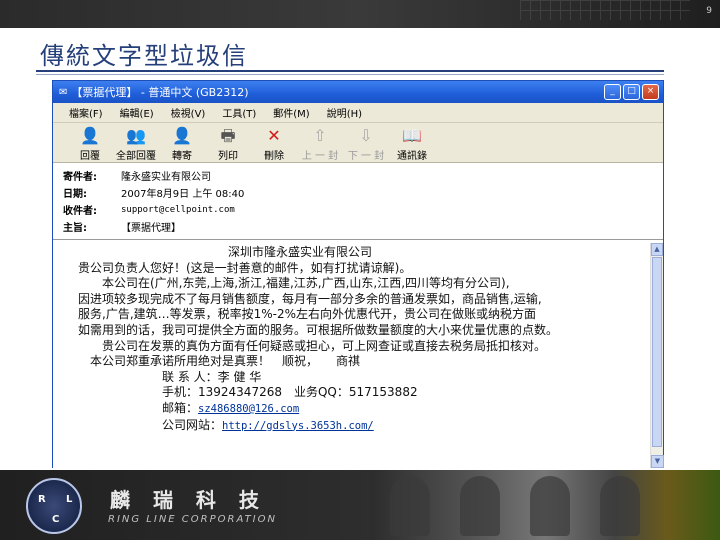 The height and width of the screenshot is (540, 720). I want to click on brand-name-cn: 麟 瑞 科 技, so click(188, 500).